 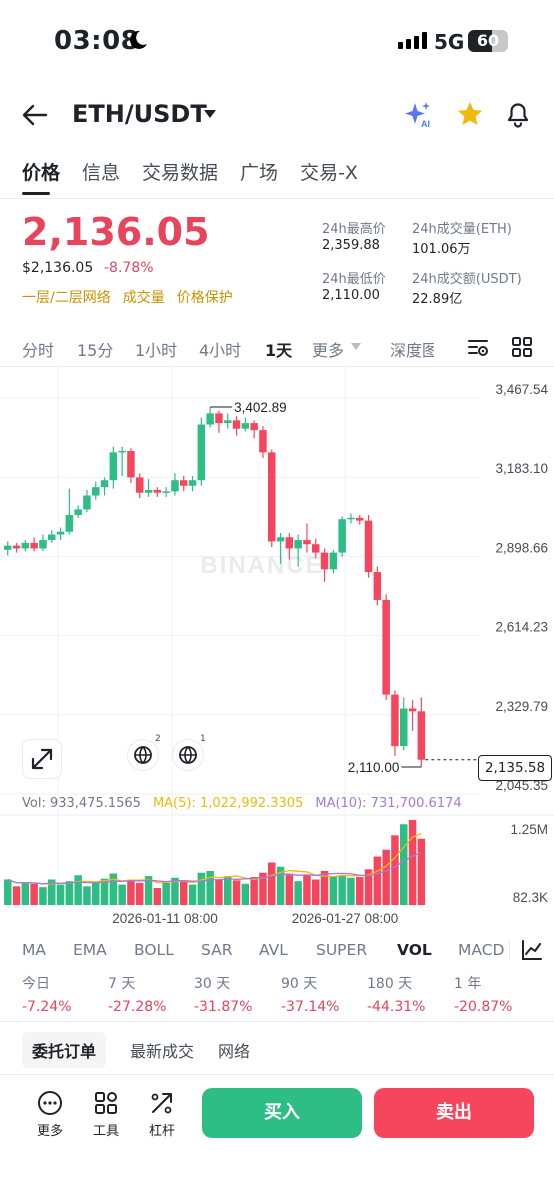 What do you see at coordinates (518, 114) in the screenshot?
I see `bell-icon` at bounding box center [518, 114].